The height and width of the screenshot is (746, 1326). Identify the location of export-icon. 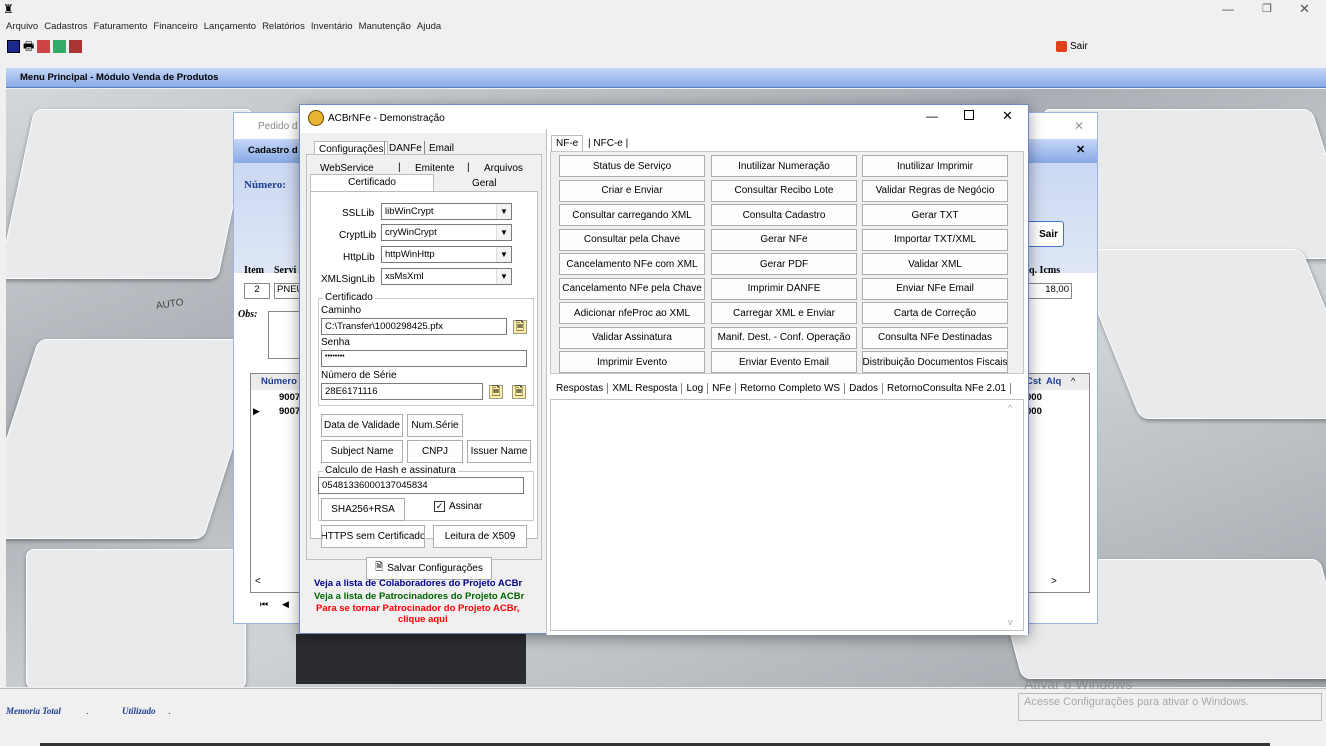
(76, 46).